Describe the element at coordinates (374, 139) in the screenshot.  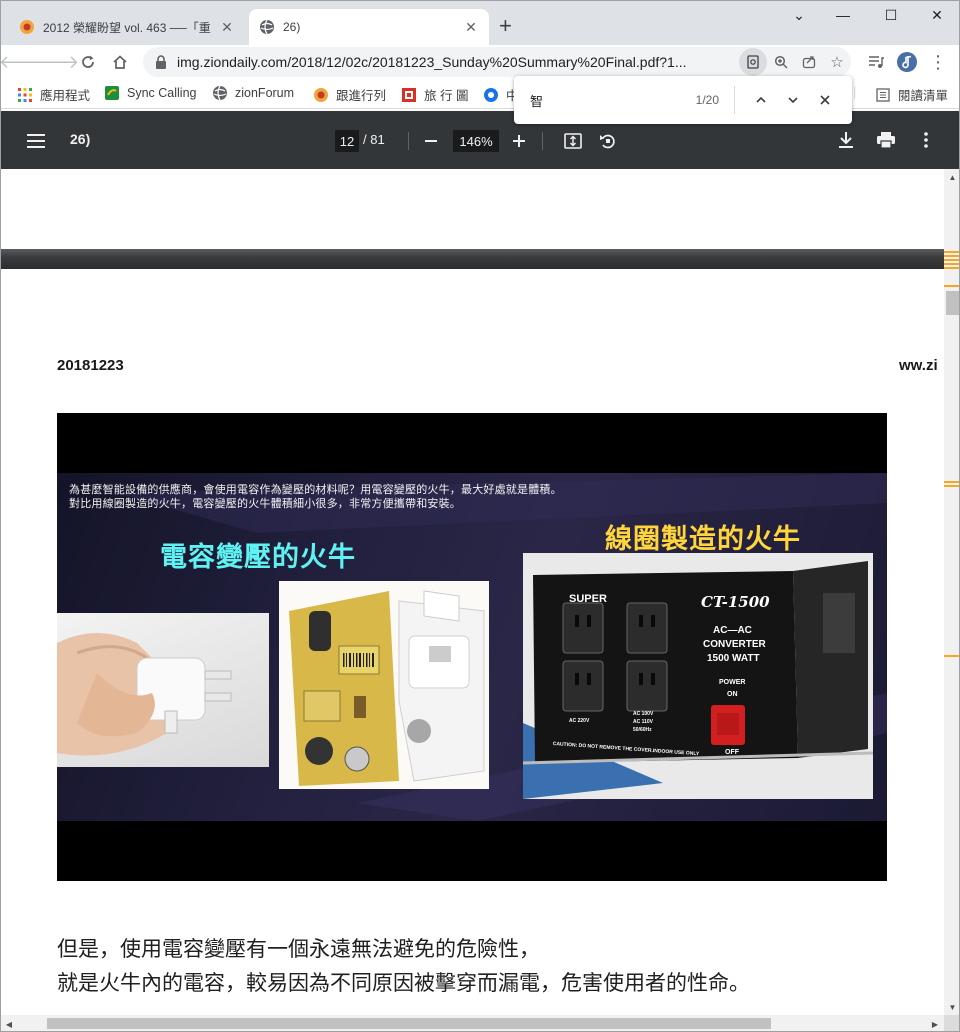
I see `page-total: / 81` at that location.